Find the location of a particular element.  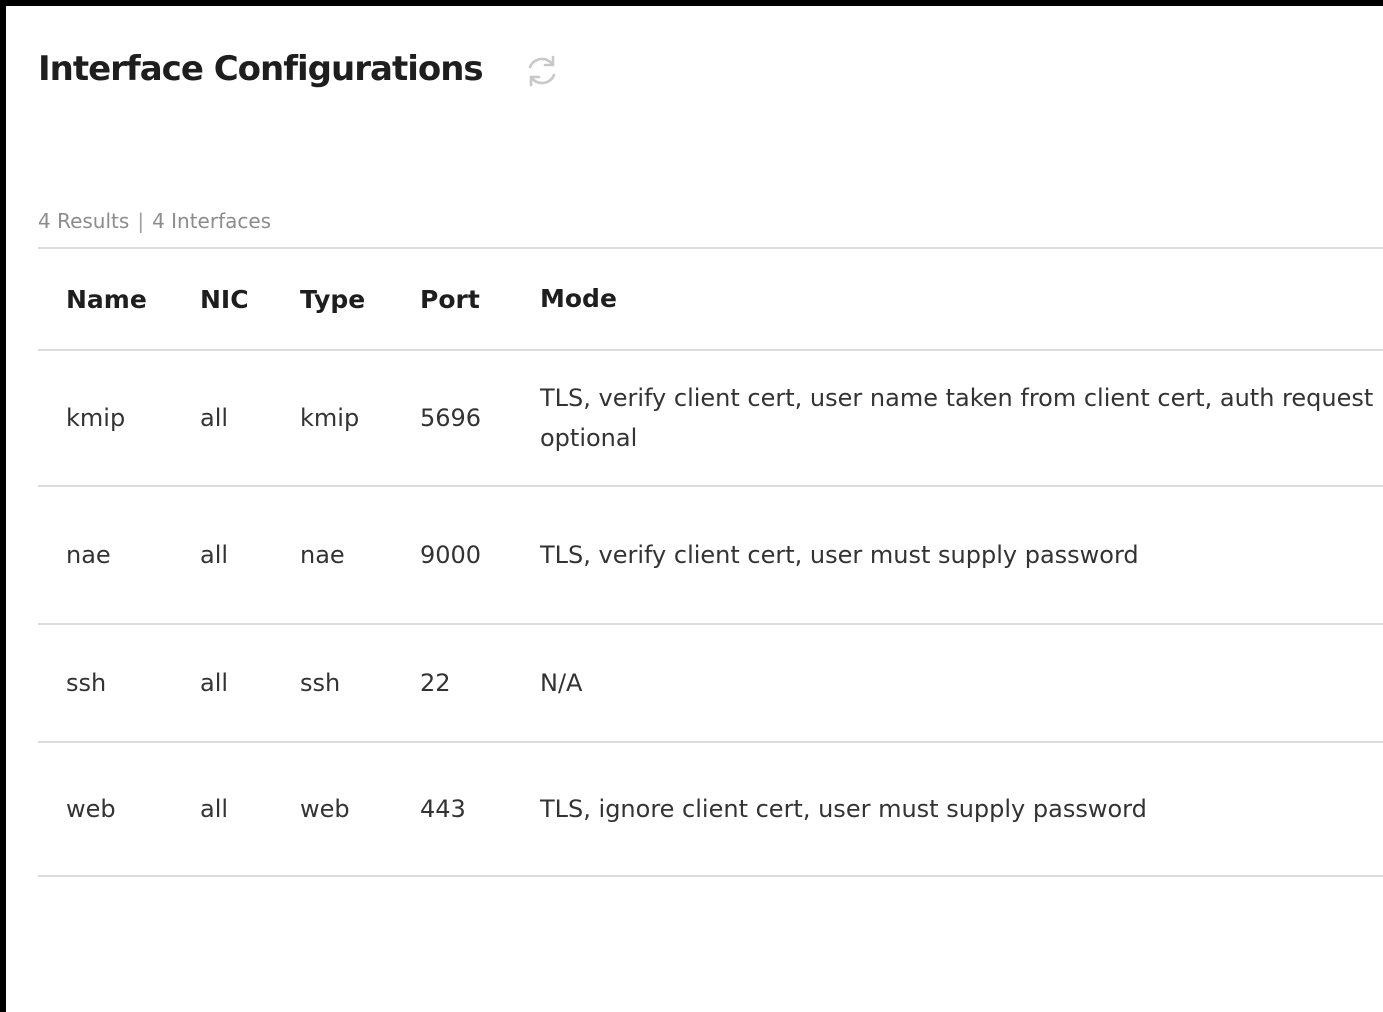

refresh-button is located at coordinates (542, 71).